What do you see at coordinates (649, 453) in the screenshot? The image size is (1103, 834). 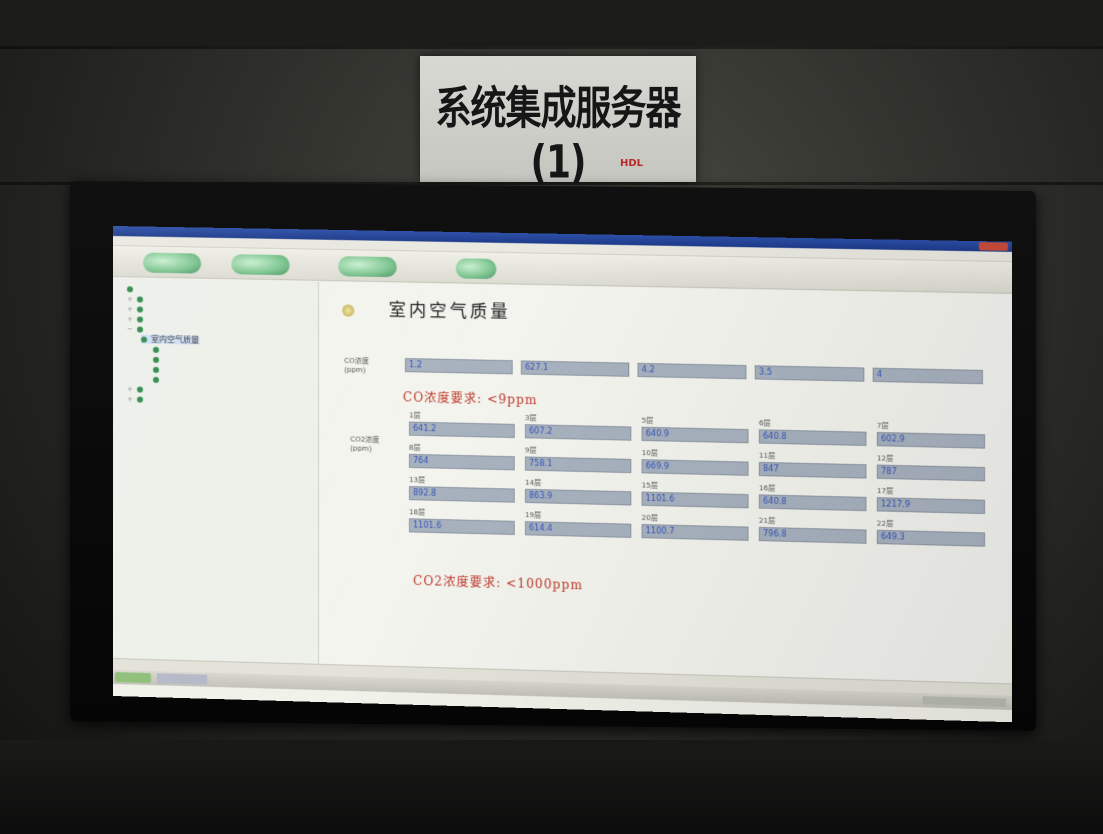 I see `co2-floor-label: 10层` at bounding box center [649, 453].